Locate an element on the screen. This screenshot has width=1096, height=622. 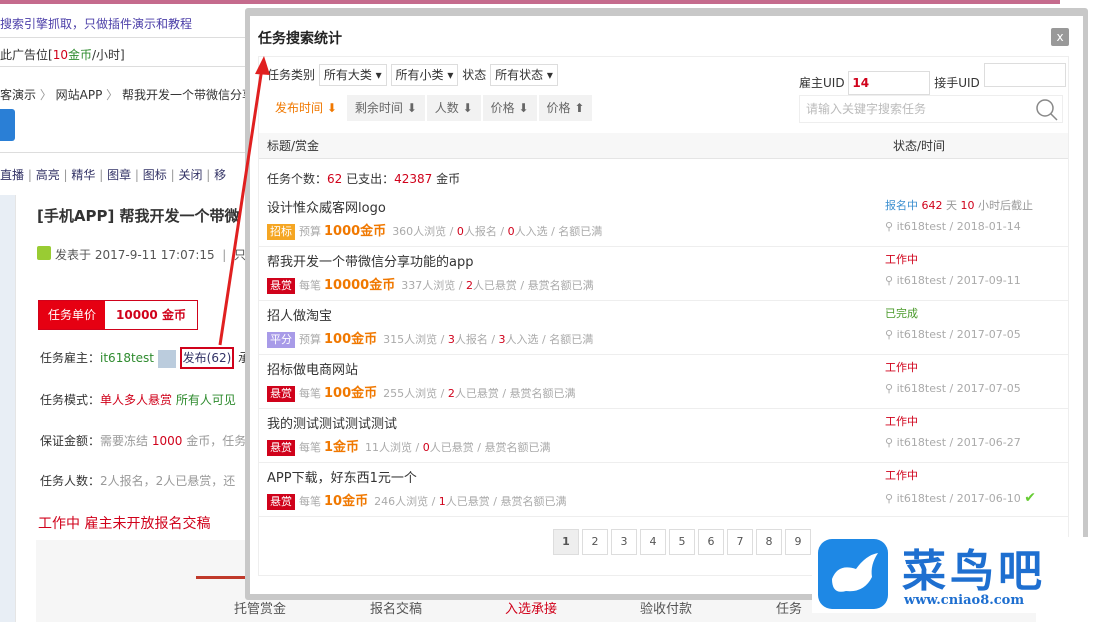
watermark: 菜鸟吧 www.cniao8.com is located at coordinates (954, 575).